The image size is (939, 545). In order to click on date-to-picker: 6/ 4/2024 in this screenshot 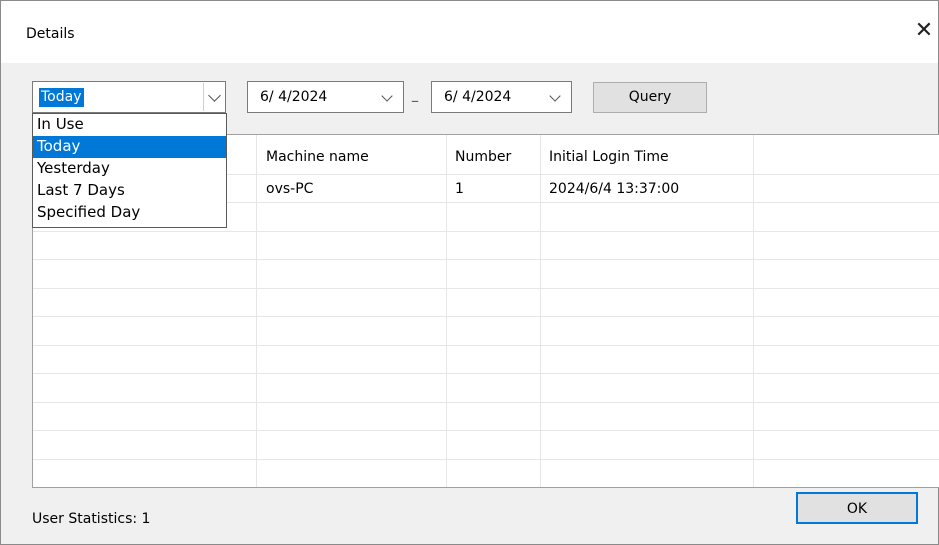, I will do `click(501, 97)`.